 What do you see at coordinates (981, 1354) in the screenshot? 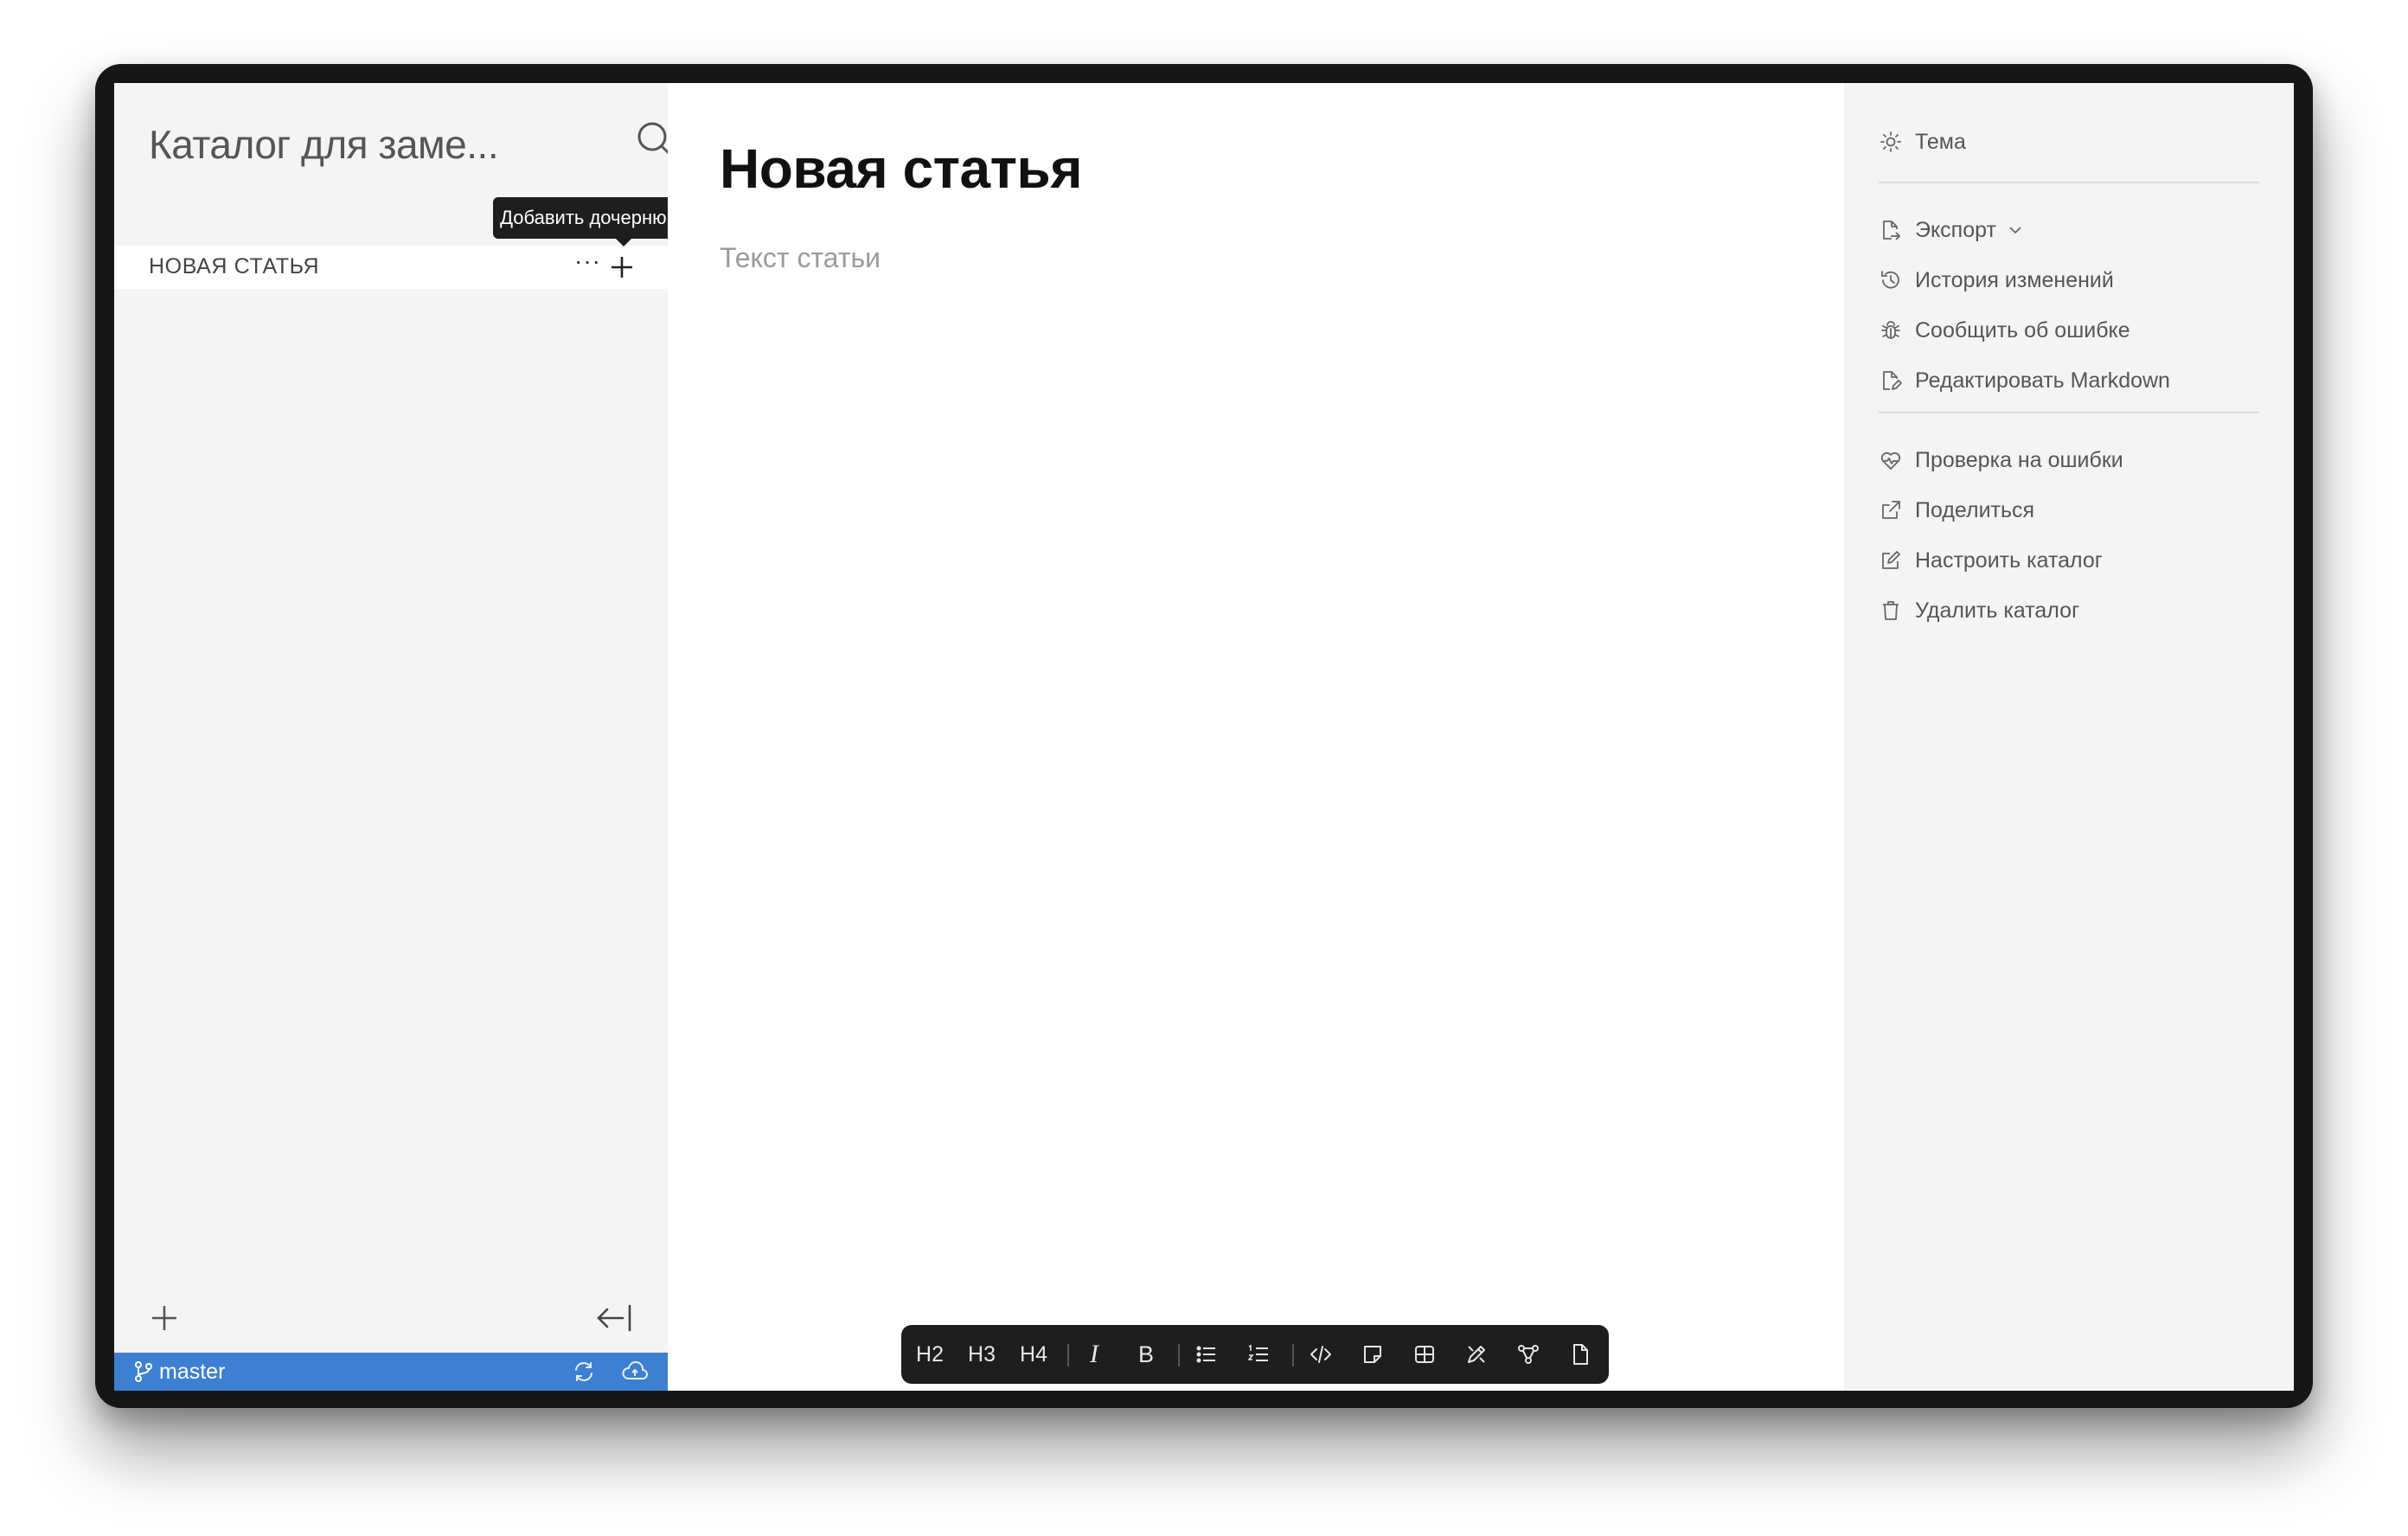
I see `heading-3-button: H3` at bounding box center [981, 1354].